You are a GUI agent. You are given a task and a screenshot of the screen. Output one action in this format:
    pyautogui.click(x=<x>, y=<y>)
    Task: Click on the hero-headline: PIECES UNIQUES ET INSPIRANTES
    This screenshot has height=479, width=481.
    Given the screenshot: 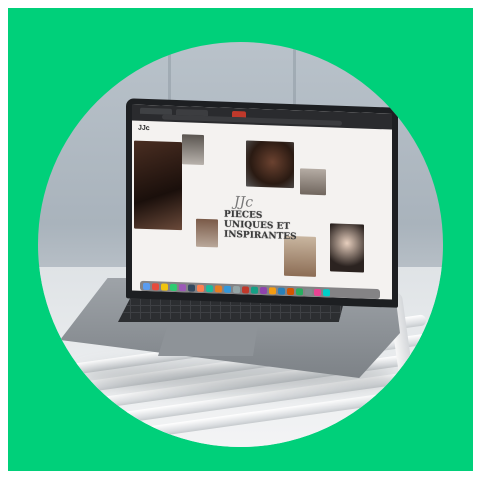 What is the action you would take?
    pyautogui.click(x=260, y=226)
    